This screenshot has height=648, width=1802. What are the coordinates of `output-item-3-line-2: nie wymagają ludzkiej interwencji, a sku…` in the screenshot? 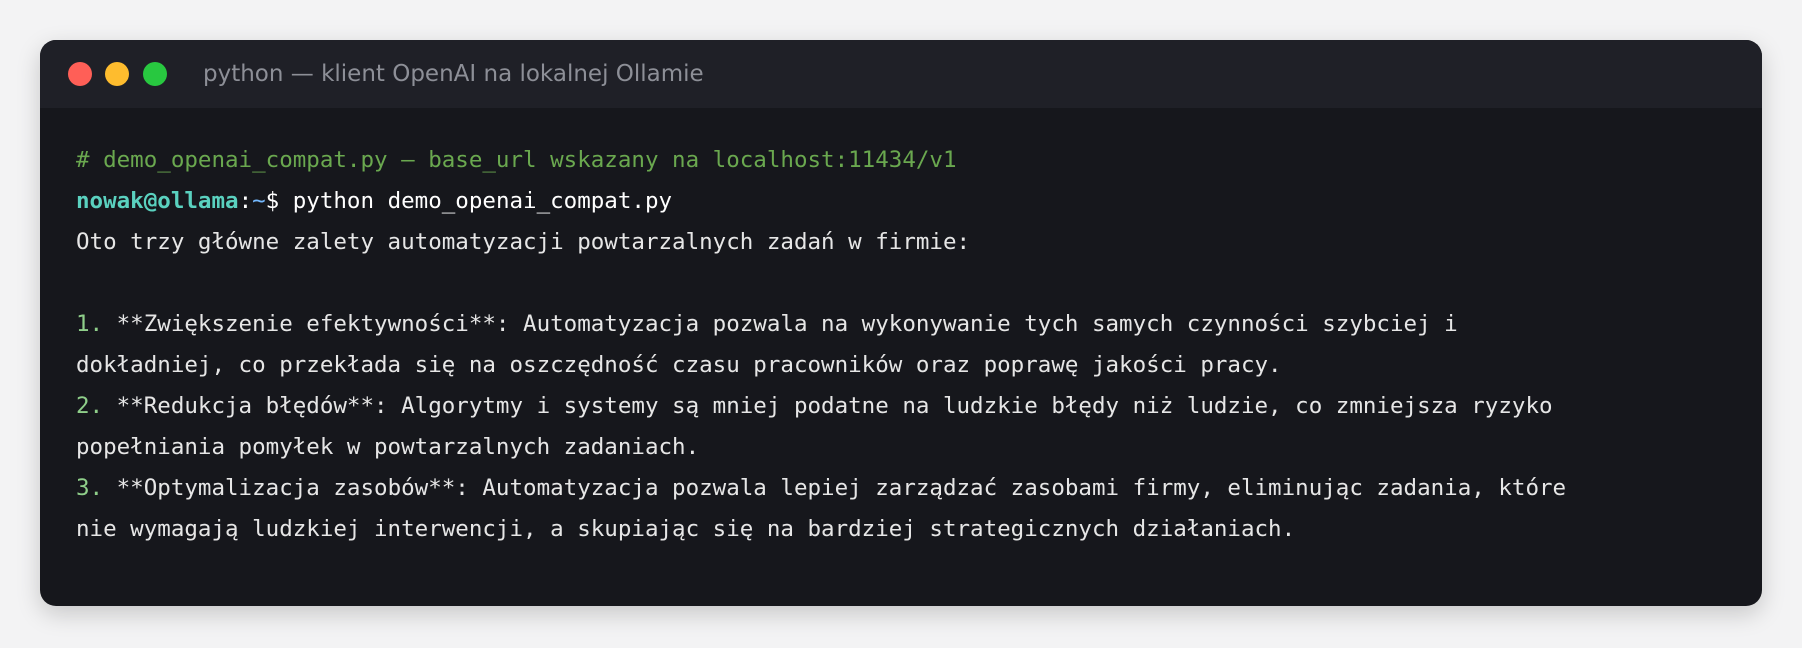 It's located at (686, 529).